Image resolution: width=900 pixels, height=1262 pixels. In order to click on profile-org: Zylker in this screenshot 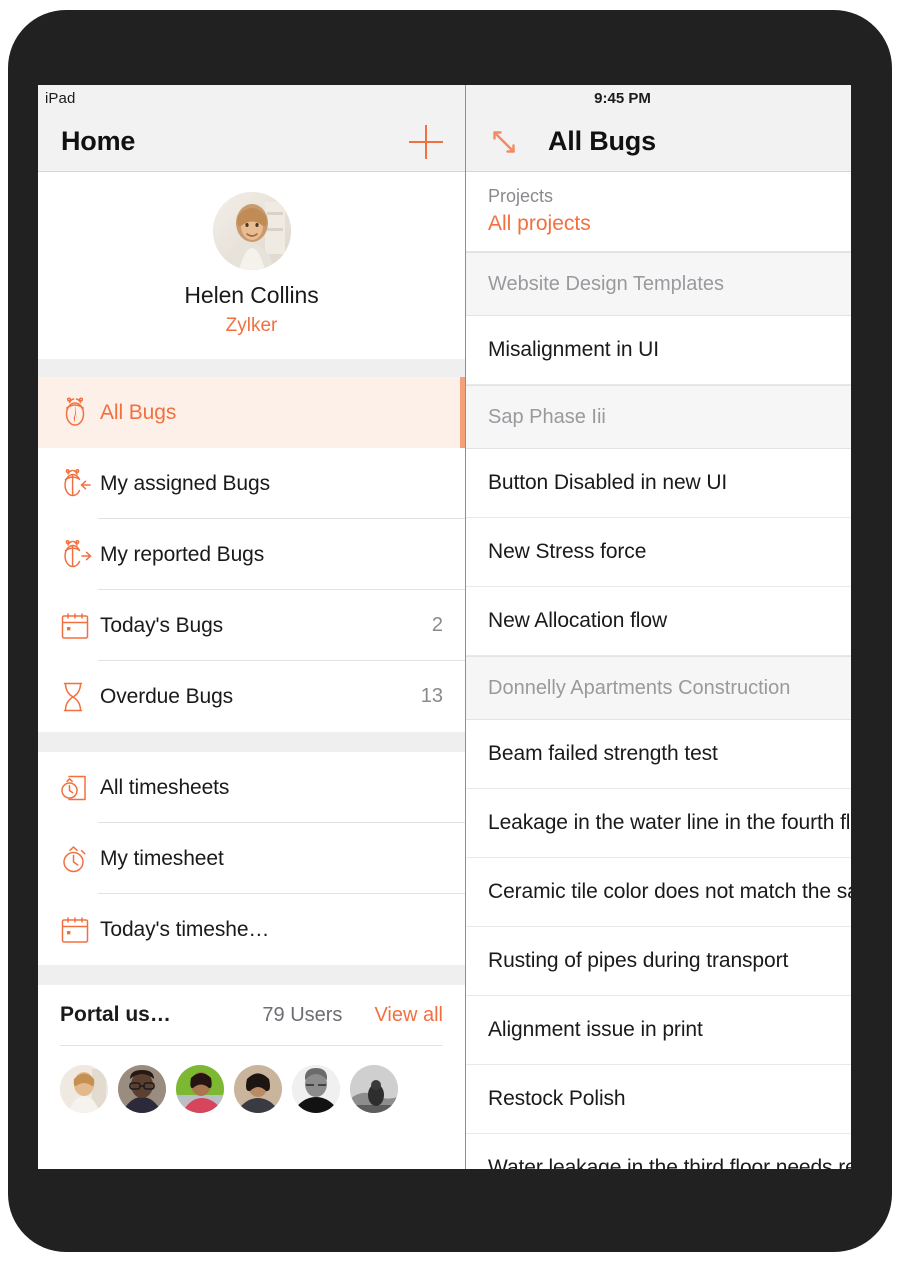, I will do `click(251, 325)`.